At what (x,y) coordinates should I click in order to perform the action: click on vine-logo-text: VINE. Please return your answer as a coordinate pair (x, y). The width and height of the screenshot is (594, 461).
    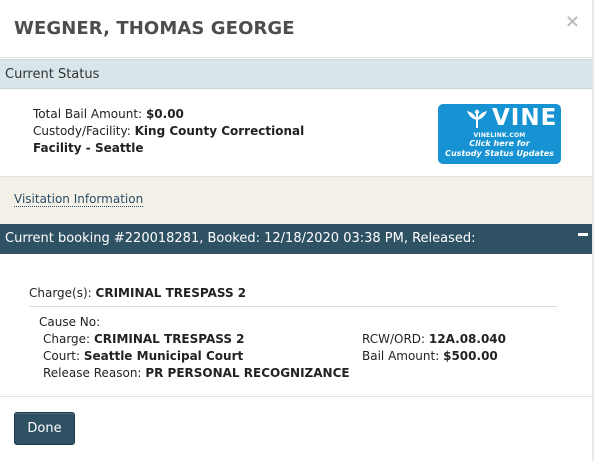
    Looking at the image, I should click on (525, 118).